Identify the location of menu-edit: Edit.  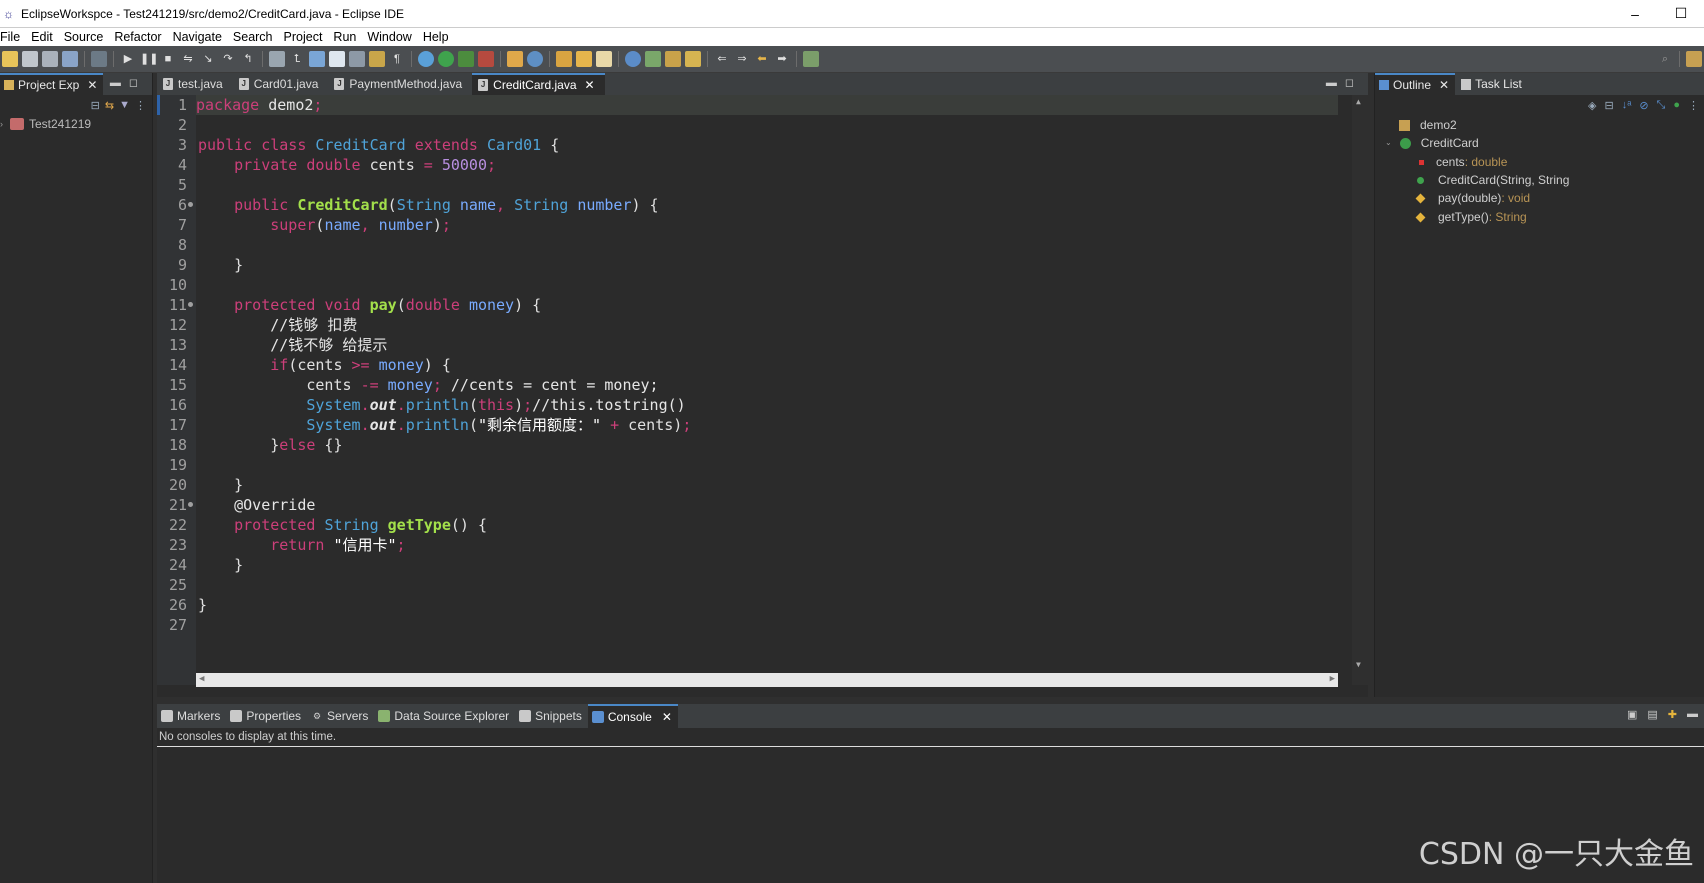
(42, 37).